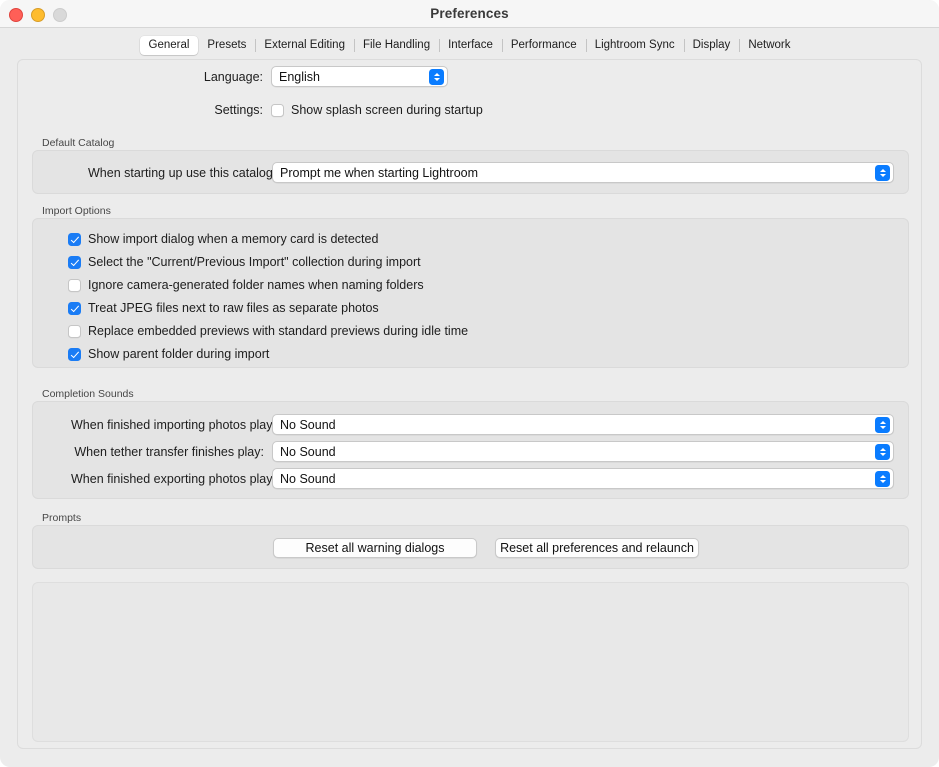 The width and height of the screenshot is (939, 767). What do you see at coordinates (597, 548) in the screenshot?
I see `reset-all-preferences-button: Reset all preferences and relaunch` at bounding box center [597, 548].